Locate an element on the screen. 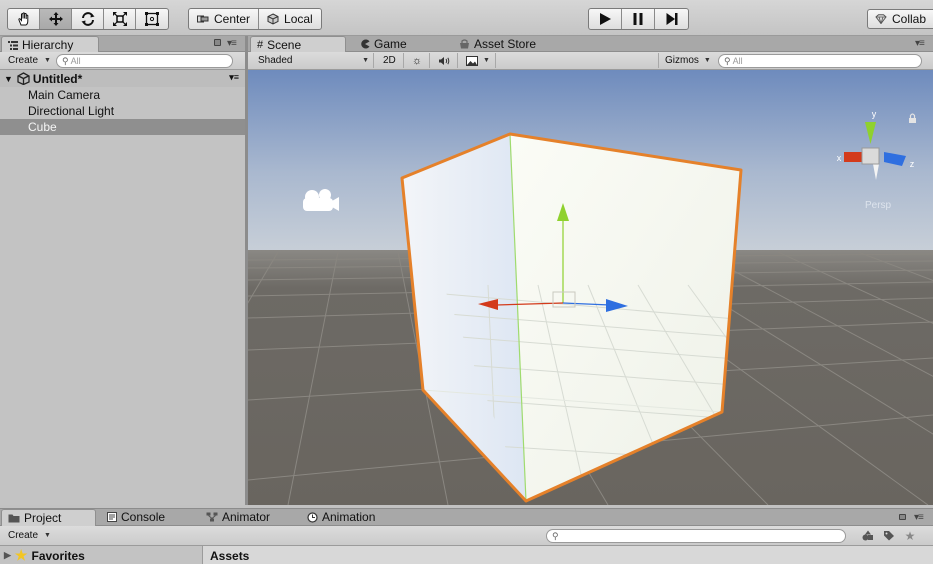  tab-scene-label: Scene is located at coordinates (284, 45).